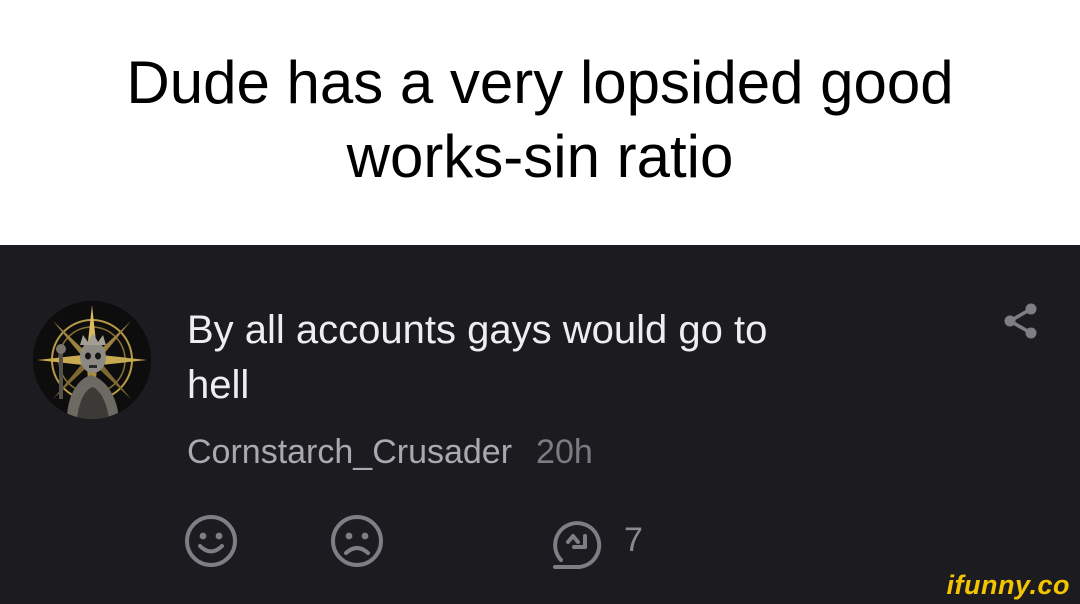 Image resolution: width=1080 pixels, height=604 pixels. Describe the element at coordinates (633, 540) in the screenshot. I see `reply-count: 7` at that location.